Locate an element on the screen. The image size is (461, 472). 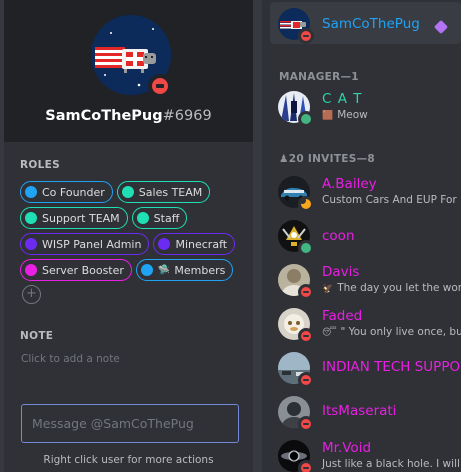
role-name: Sales TEAM is located at coordinates (170, 192).